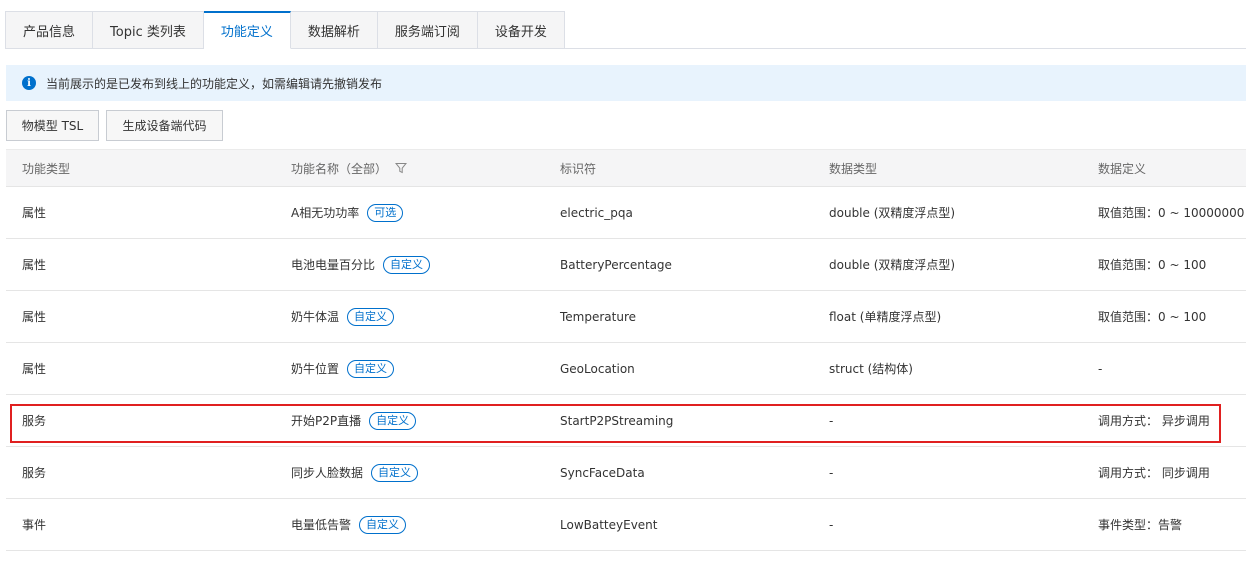 Image resolution: width=1246 pixels, height=563 pixels. What do you see at coordinates (609, 524) in the screenshot?
I see `row-identifier: LowBatteyEvent` at bounding box center [609, 524].